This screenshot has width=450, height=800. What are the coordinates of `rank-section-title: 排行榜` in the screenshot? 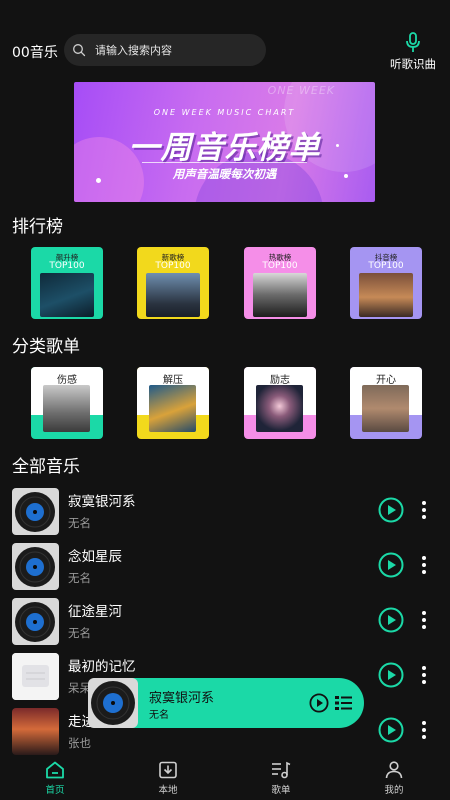 It's located at (37, 227).